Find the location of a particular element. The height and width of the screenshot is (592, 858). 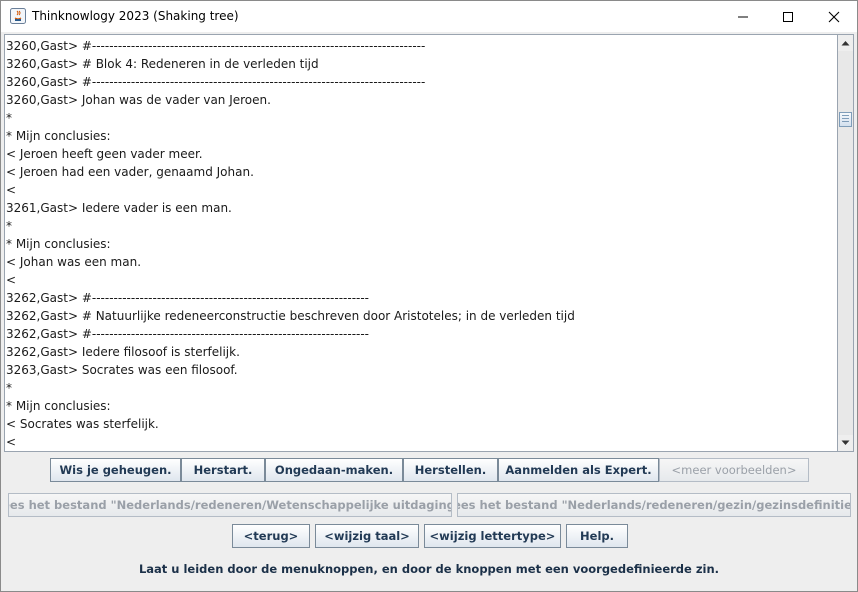

scroll-down-arrow-icon is located at coordinates (845, 442).